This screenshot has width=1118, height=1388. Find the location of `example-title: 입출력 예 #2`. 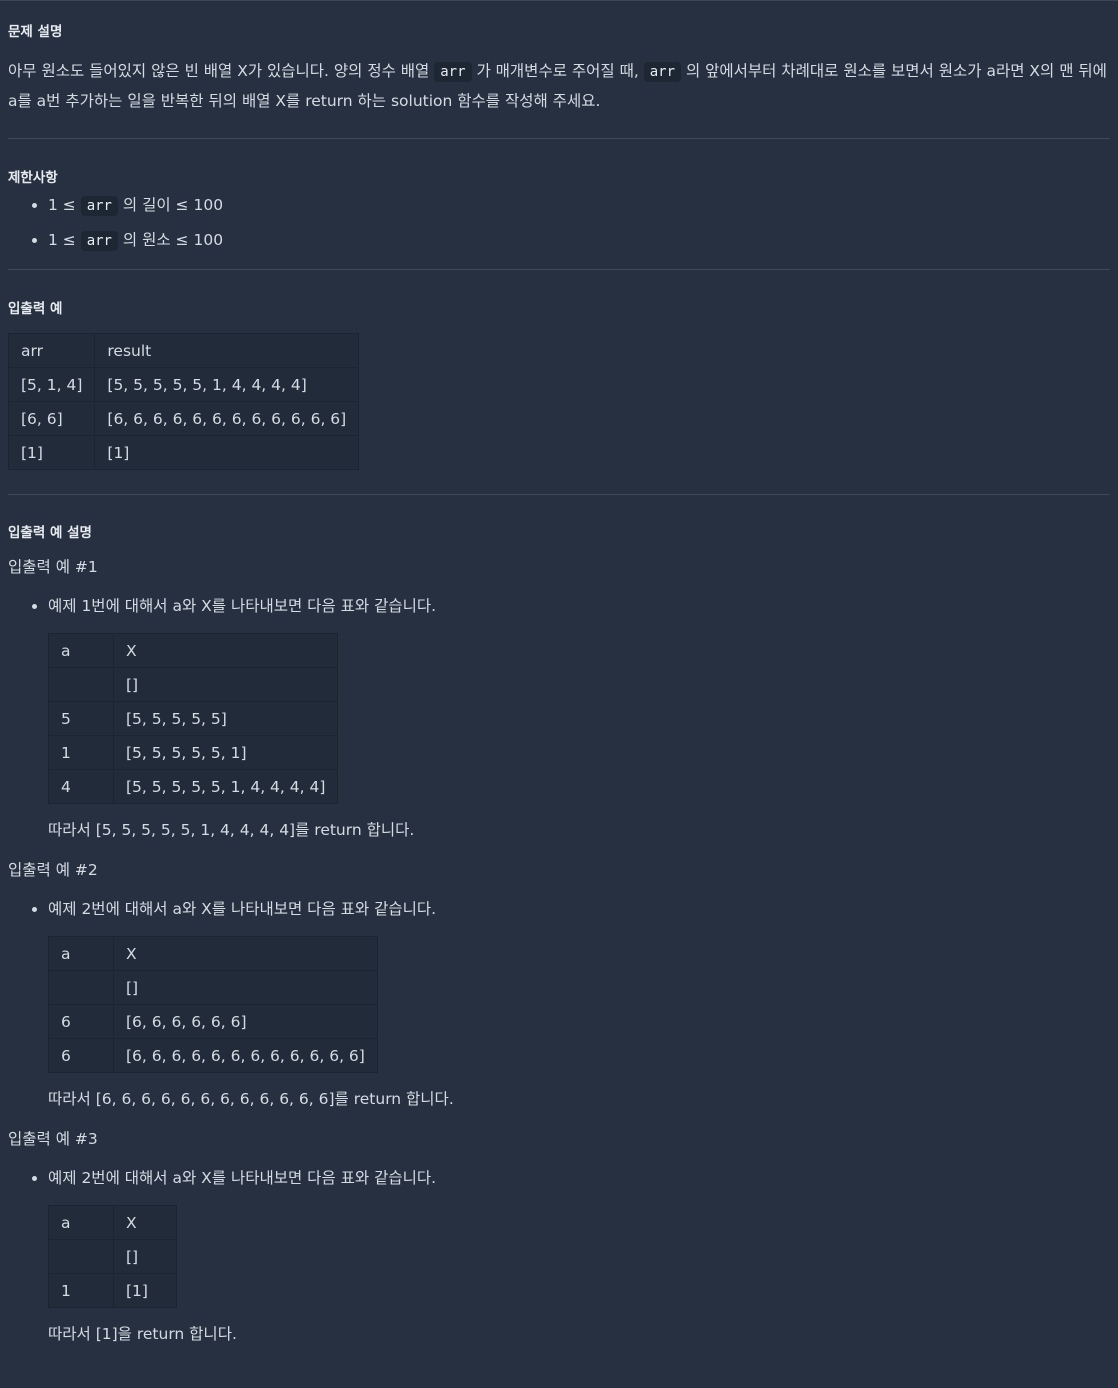

example-title: 입출력 예 #2 is located at coordinates (53, 870).